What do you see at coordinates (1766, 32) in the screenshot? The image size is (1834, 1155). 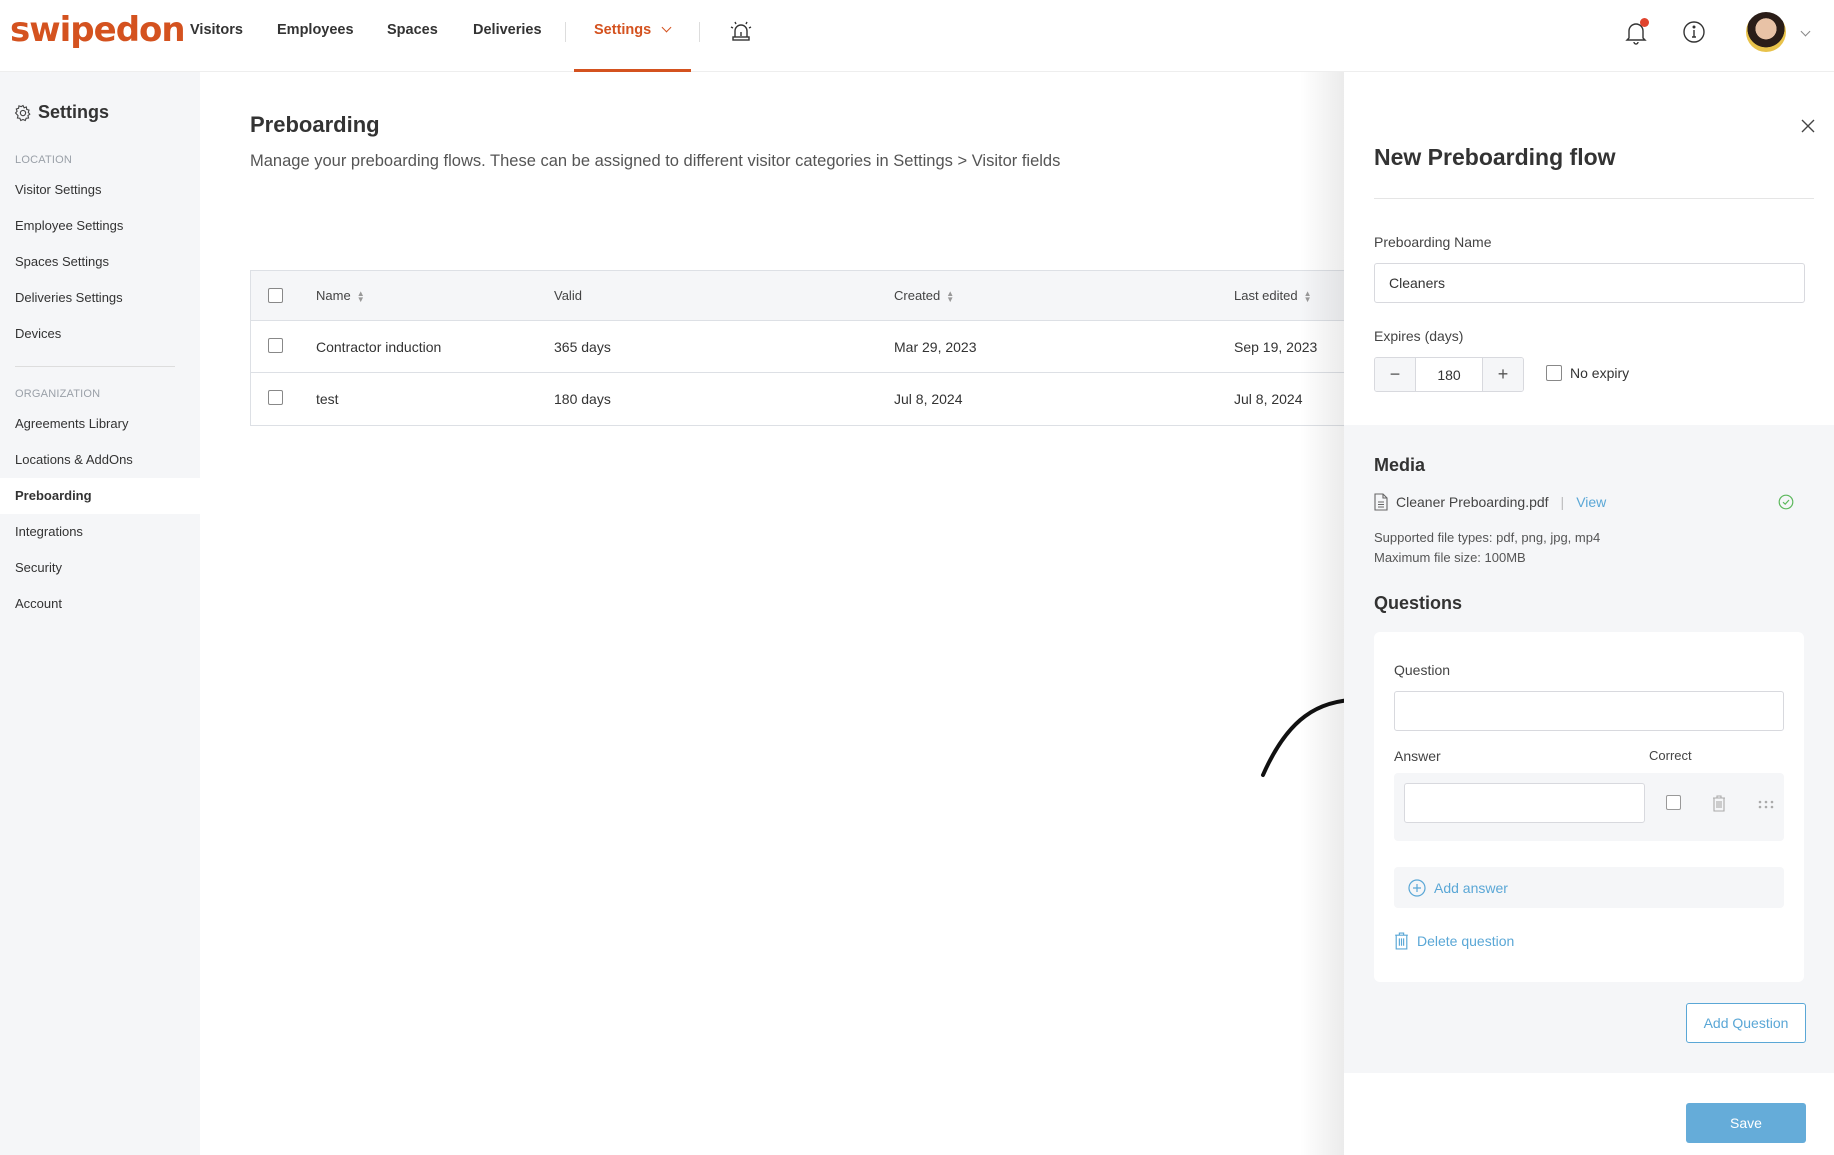 I see `avatar` at bounding box center [1766, 32].